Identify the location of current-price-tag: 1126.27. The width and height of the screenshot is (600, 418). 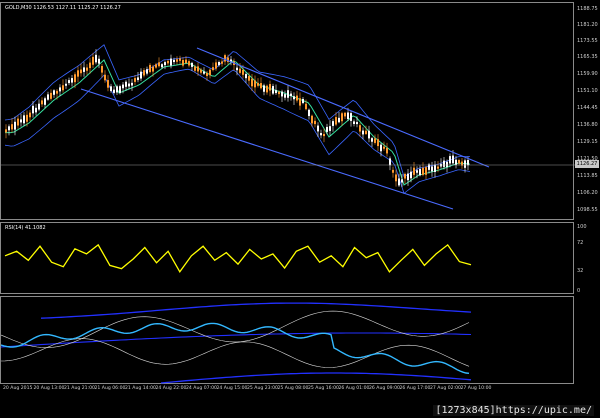
(587, 164).